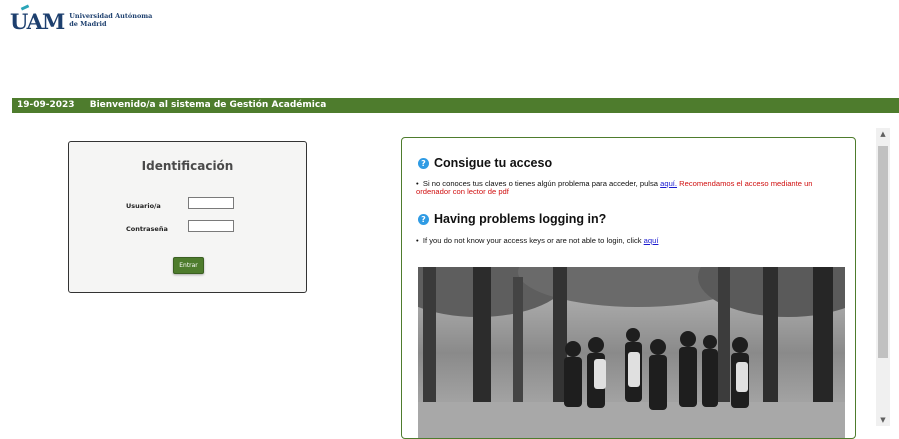  Describe the element at coordinates (111, 16) in the screenshot. I see `uam-logo-line1: Universidad Autónoma` at that location.